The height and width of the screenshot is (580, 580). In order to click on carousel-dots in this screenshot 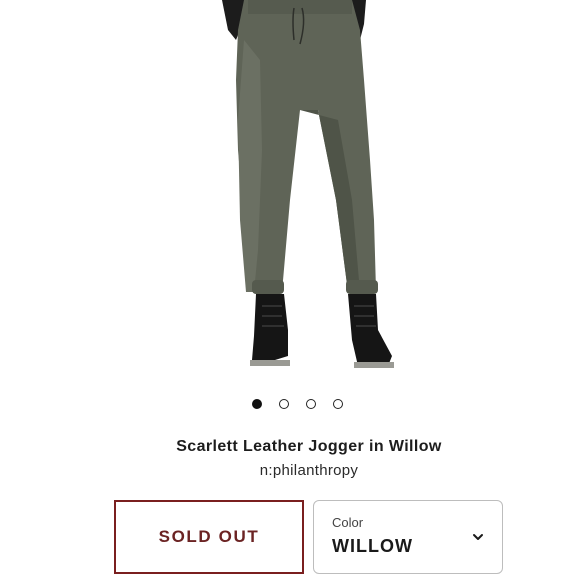, I will do `click(290, 404)`.